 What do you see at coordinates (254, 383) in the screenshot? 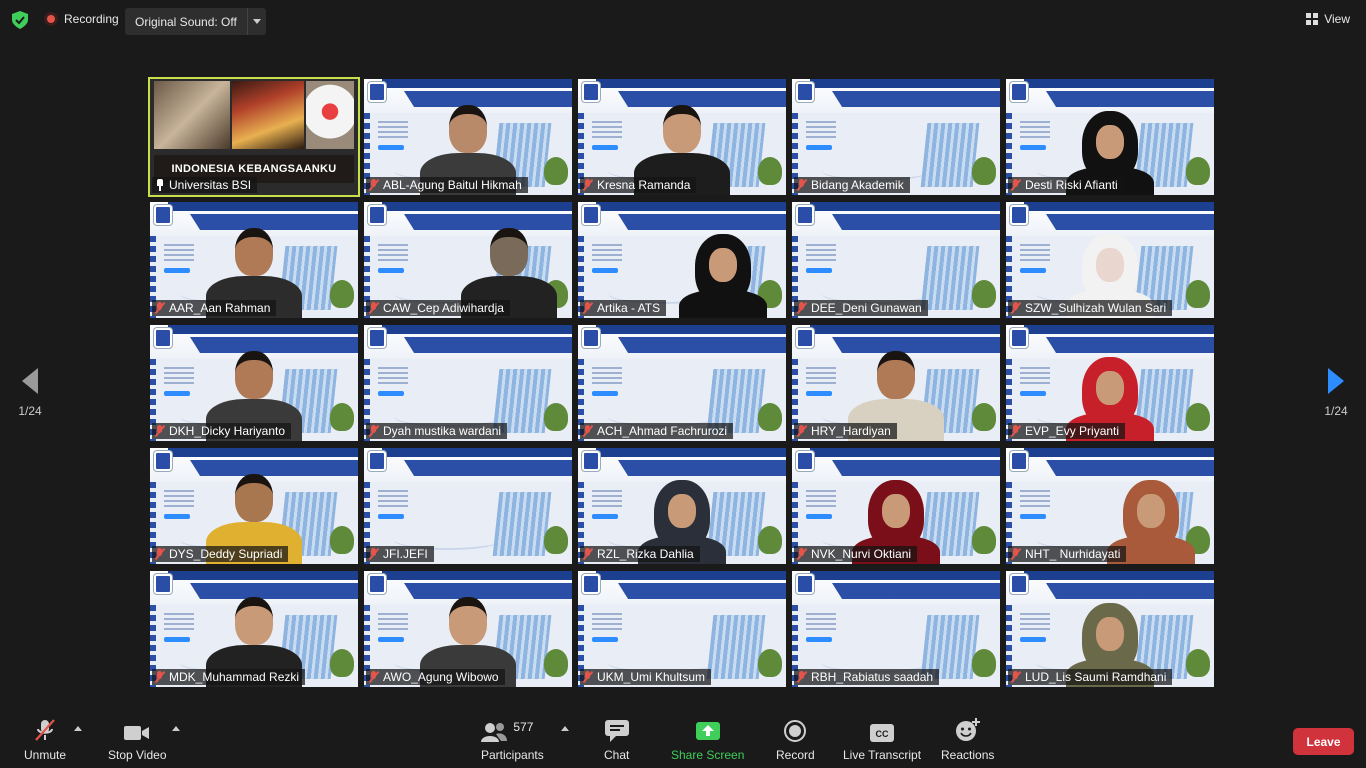
I see `participant-tile: DKH_Dicky Hariyanto` at bounding box center [254, 383].